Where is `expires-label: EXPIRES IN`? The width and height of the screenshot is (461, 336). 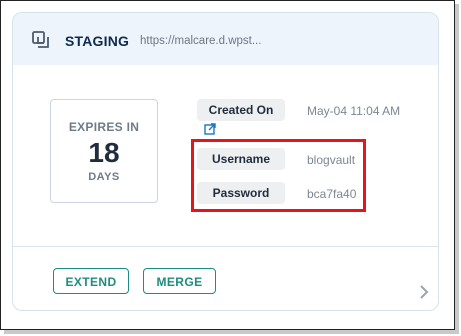 expires-label: EXPIRES IN is located at coordinates (104, 127).